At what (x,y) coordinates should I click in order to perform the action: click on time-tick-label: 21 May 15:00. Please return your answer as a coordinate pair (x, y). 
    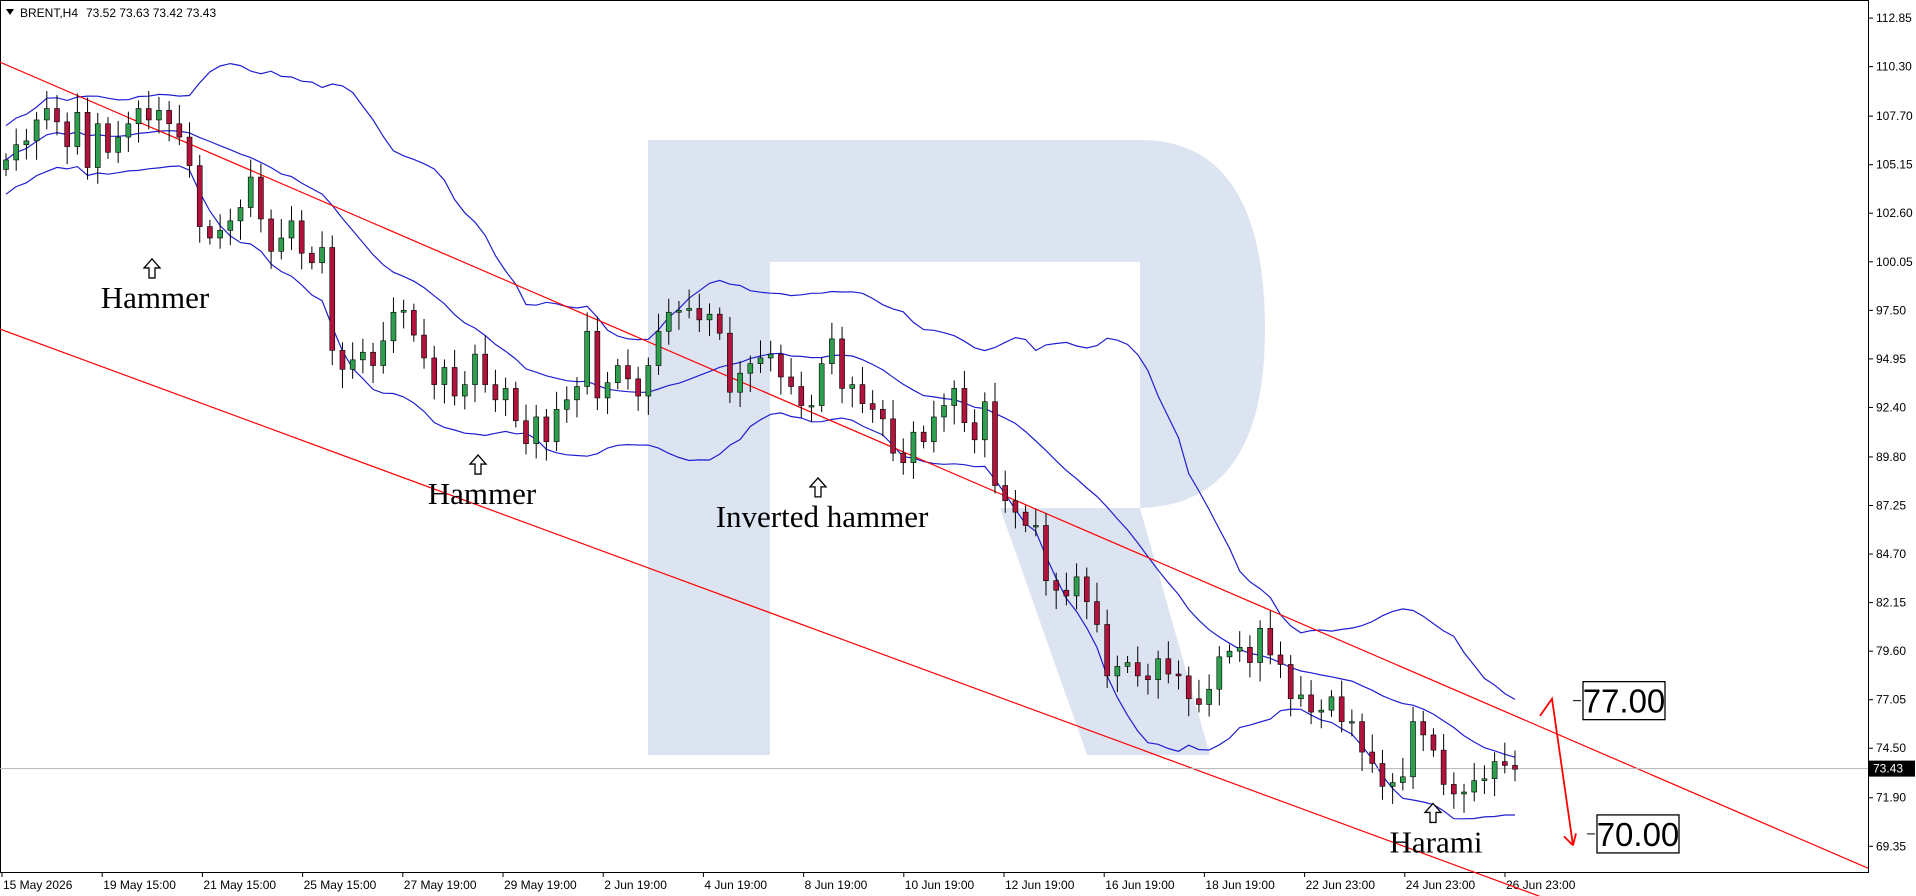
    Looking at the image, I should click on (239, 885).